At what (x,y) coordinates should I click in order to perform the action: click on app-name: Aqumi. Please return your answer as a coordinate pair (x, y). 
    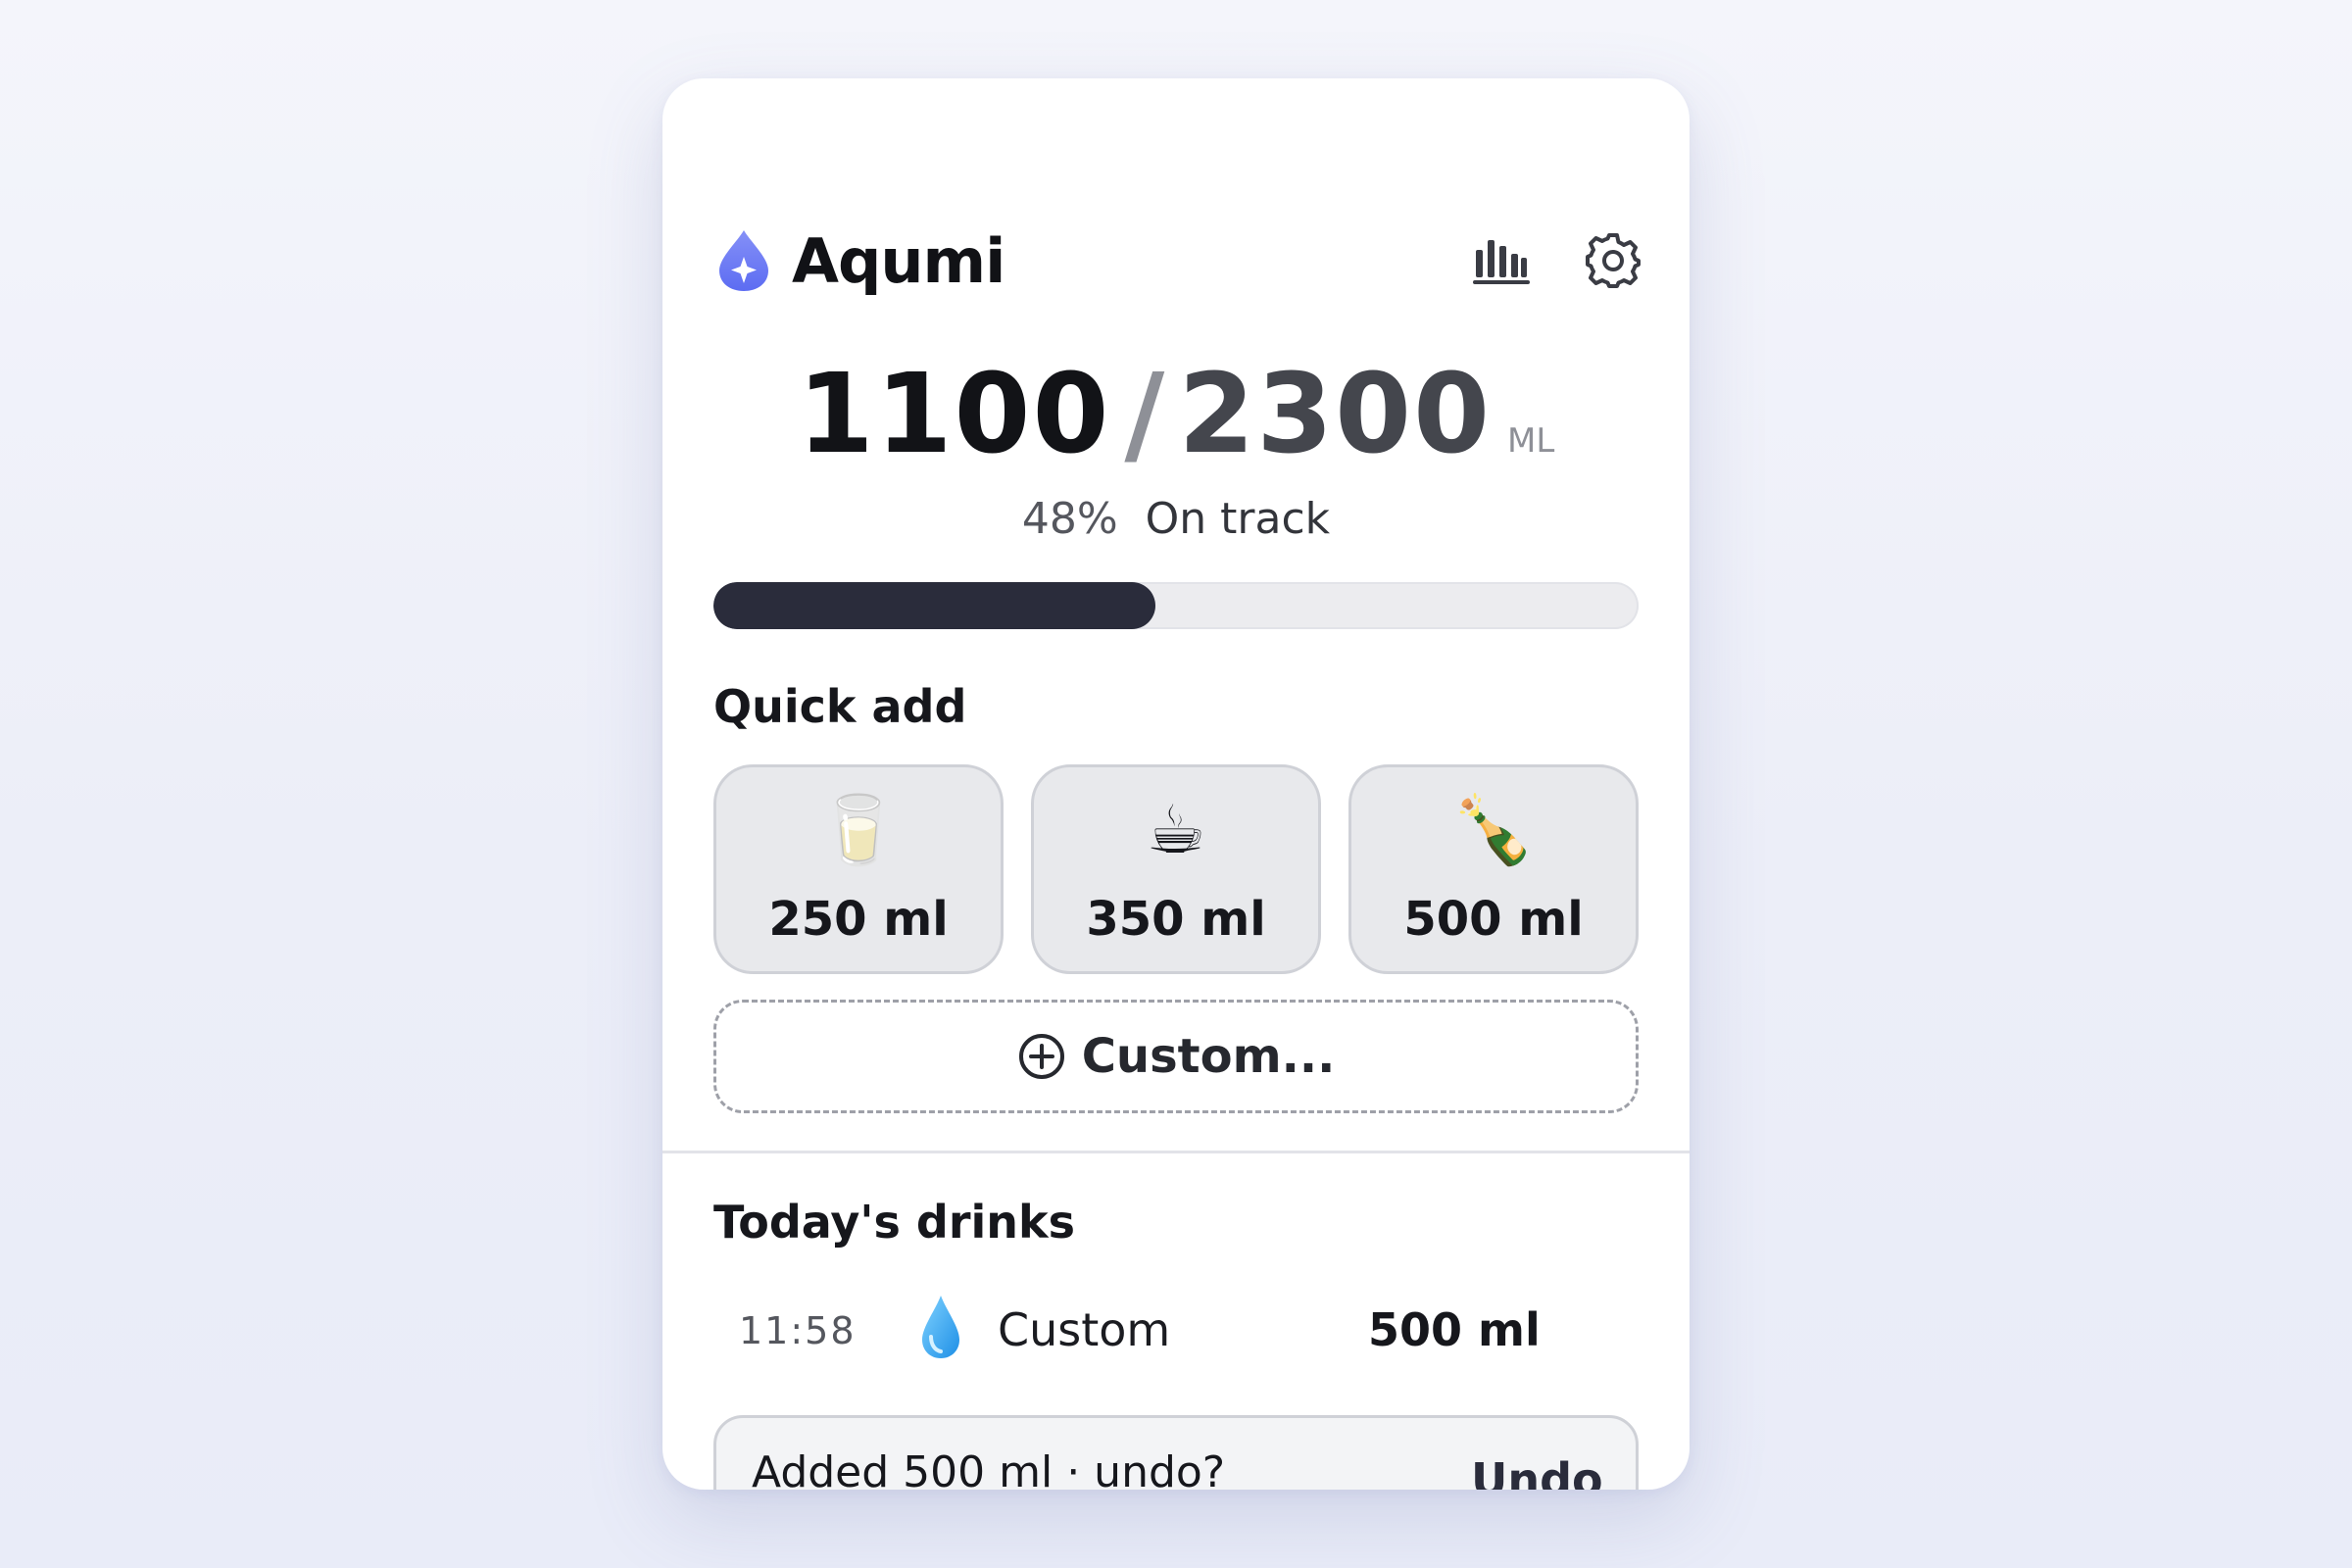
    Looking at the image, I should click on (898, 260).